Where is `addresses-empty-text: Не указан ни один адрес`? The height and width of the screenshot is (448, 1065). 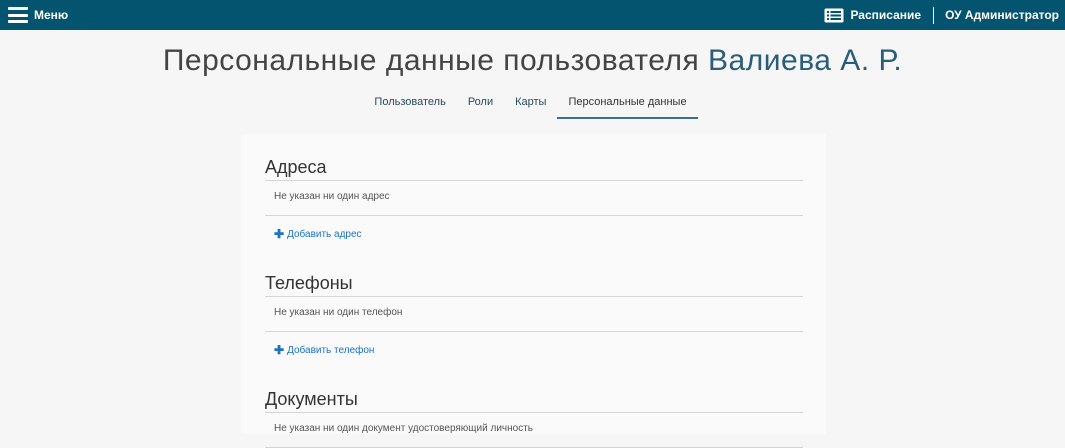
addresses-empty-text: Не указан ни один адрес is located at coordinates (534, 198).